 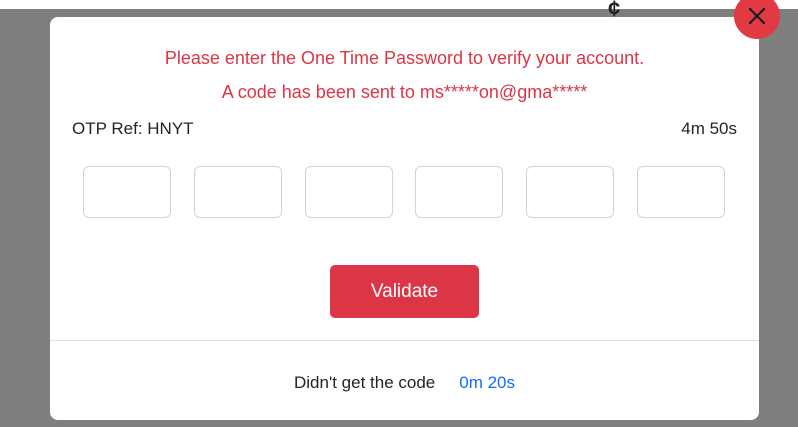 I want to click on close-x-icon, so click(x=757, y=16).